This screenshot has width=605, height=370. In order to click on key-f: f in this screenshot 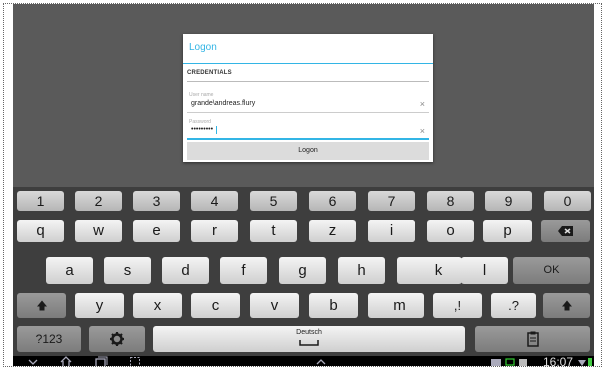, I will do `click(243, 270)`.